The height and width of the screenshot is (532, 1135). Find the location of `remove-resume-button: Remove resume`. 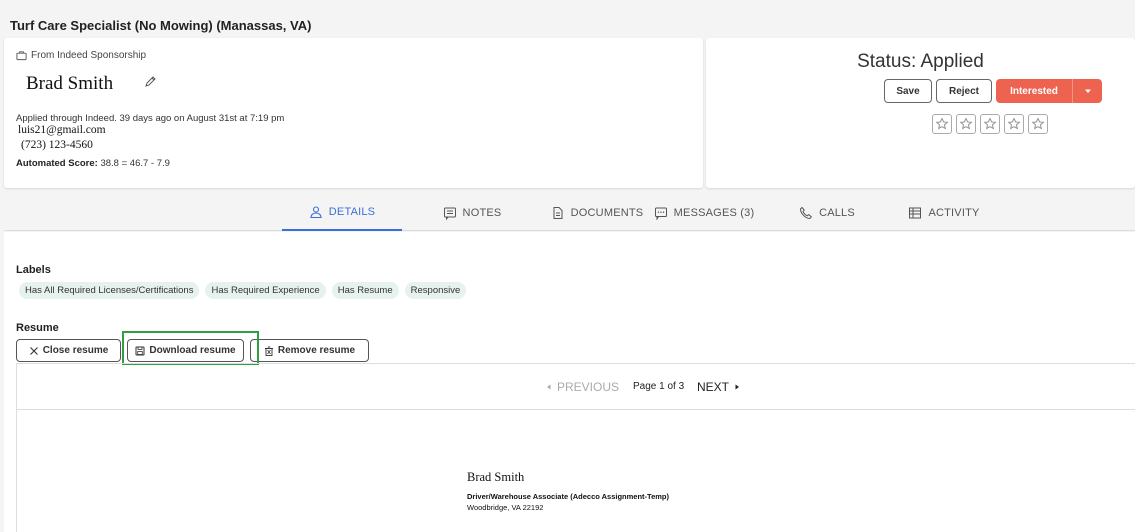

remove-resume-button: Remove resume is located at coordinates (309, 350).